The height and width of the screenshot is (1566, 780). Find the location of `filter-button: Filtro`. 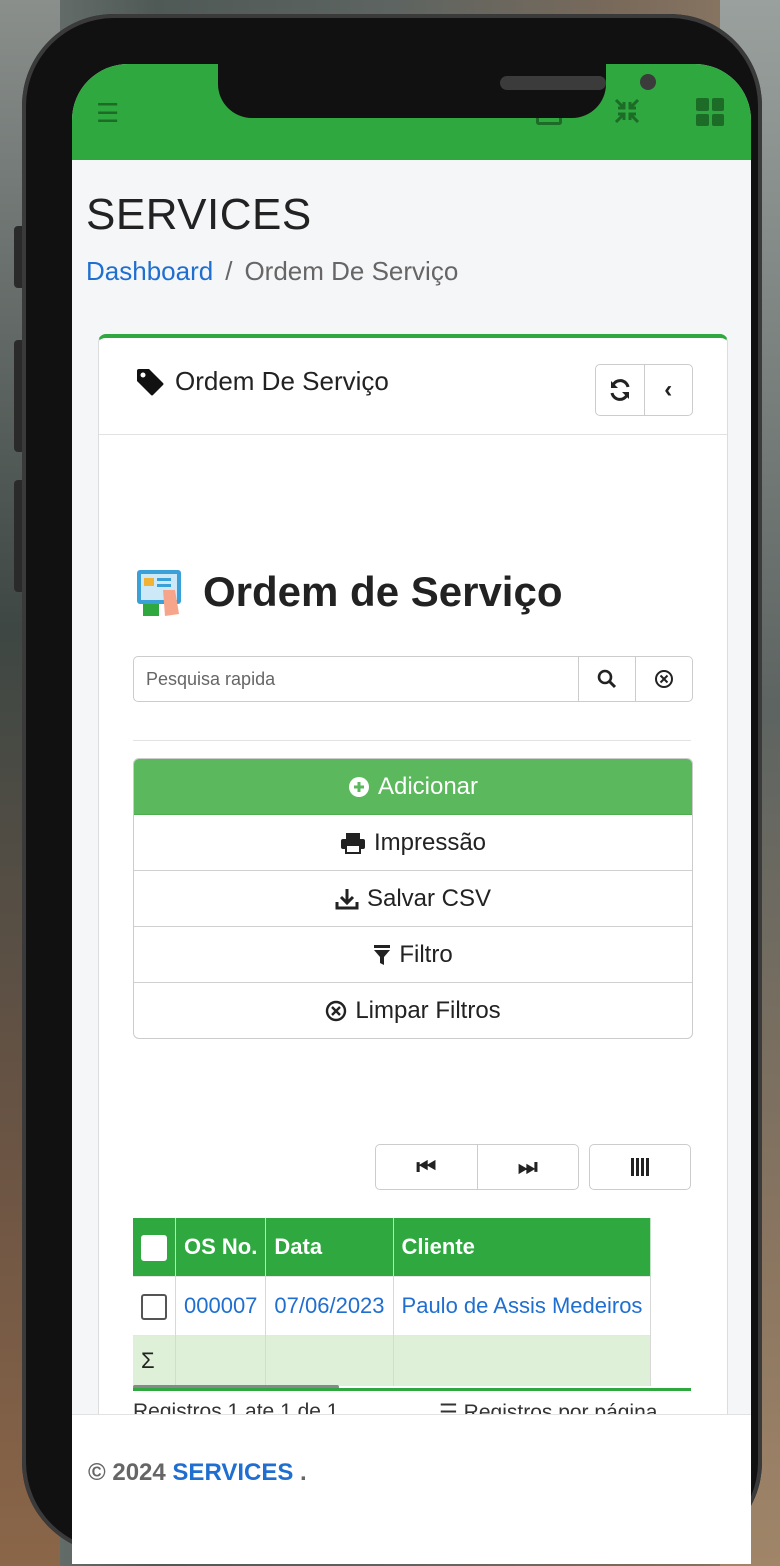

filter-button: Filtro is located at coordinates (413, 955).